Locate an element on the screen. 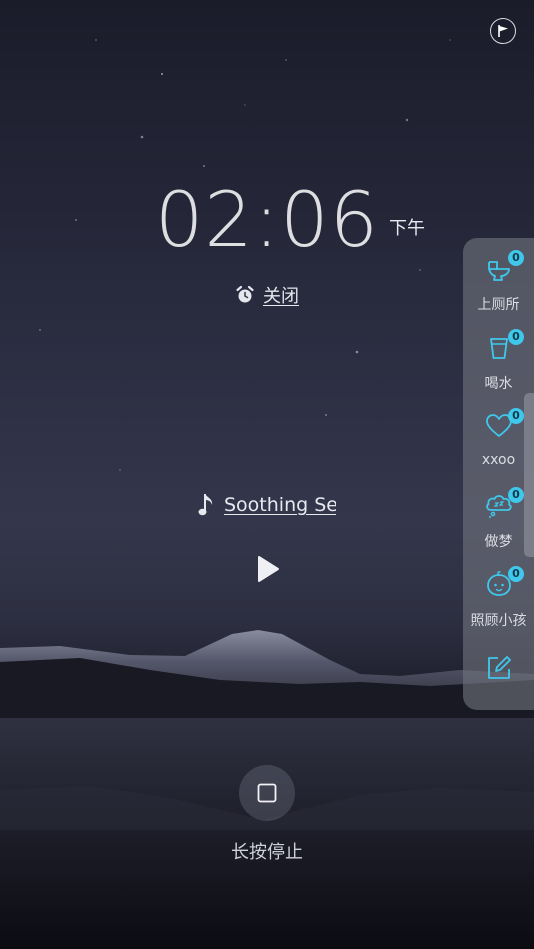  flag-icon is located at coordinates (503, 31).